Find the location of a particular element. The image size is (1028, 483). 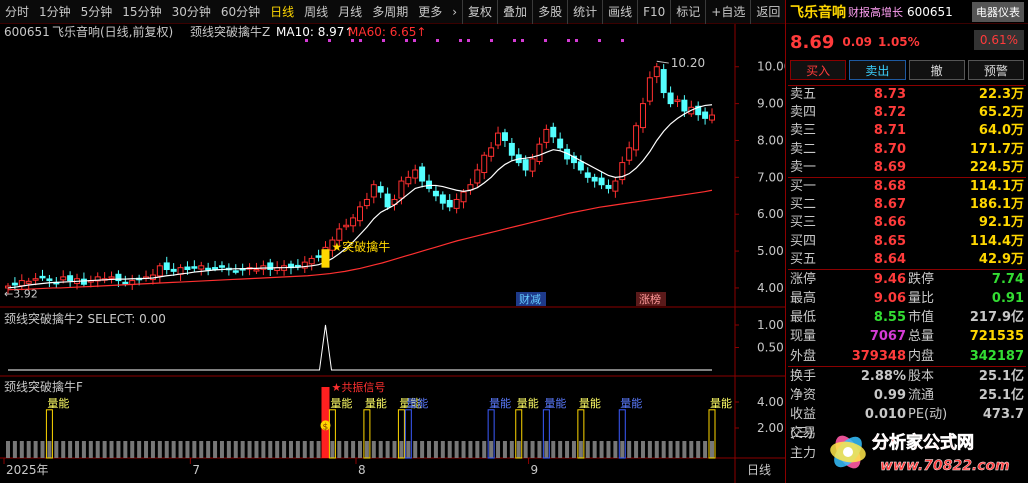

x-tick-label: 9 is located at coordinates (535, 470).